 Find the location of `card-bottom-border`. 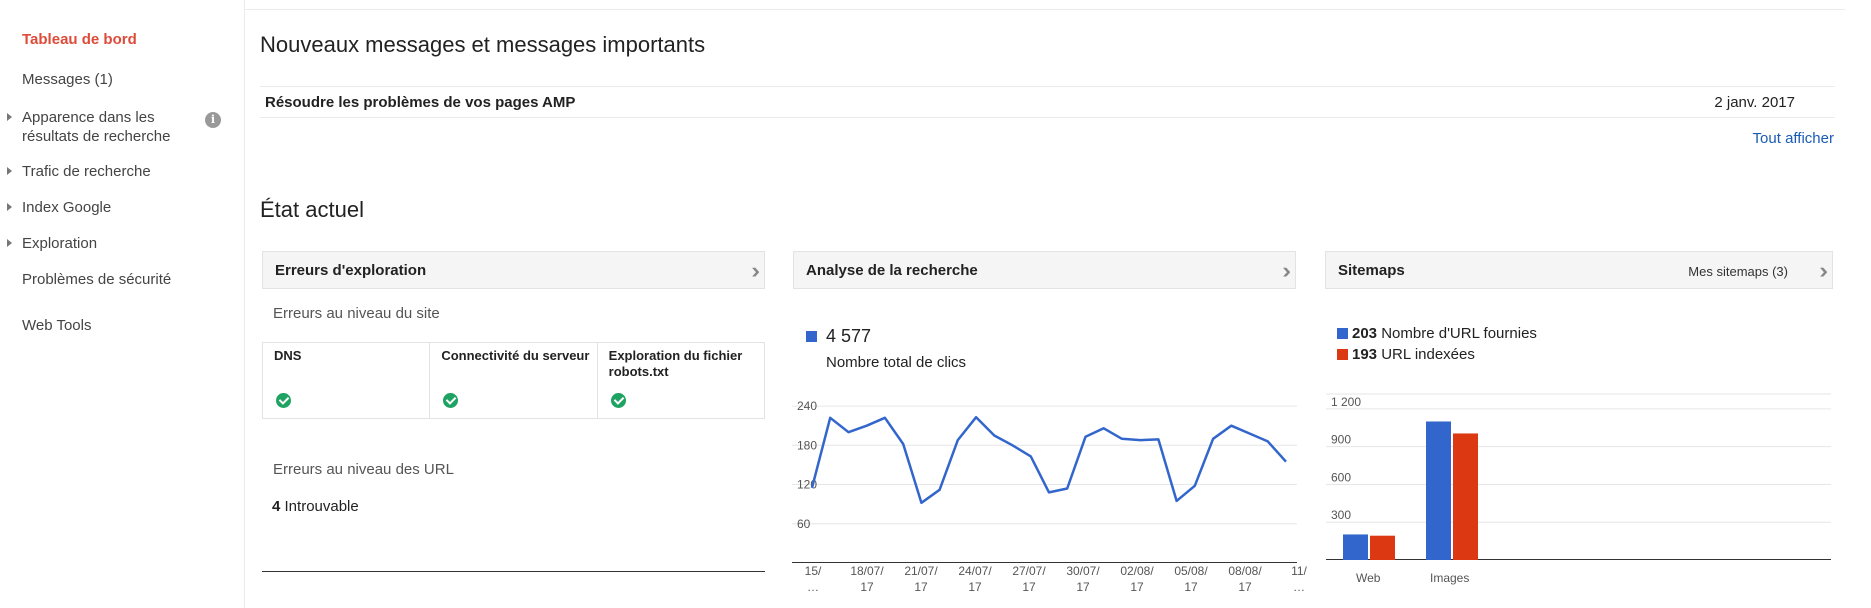

card-bottom-border is located at coordinates (513, 571).